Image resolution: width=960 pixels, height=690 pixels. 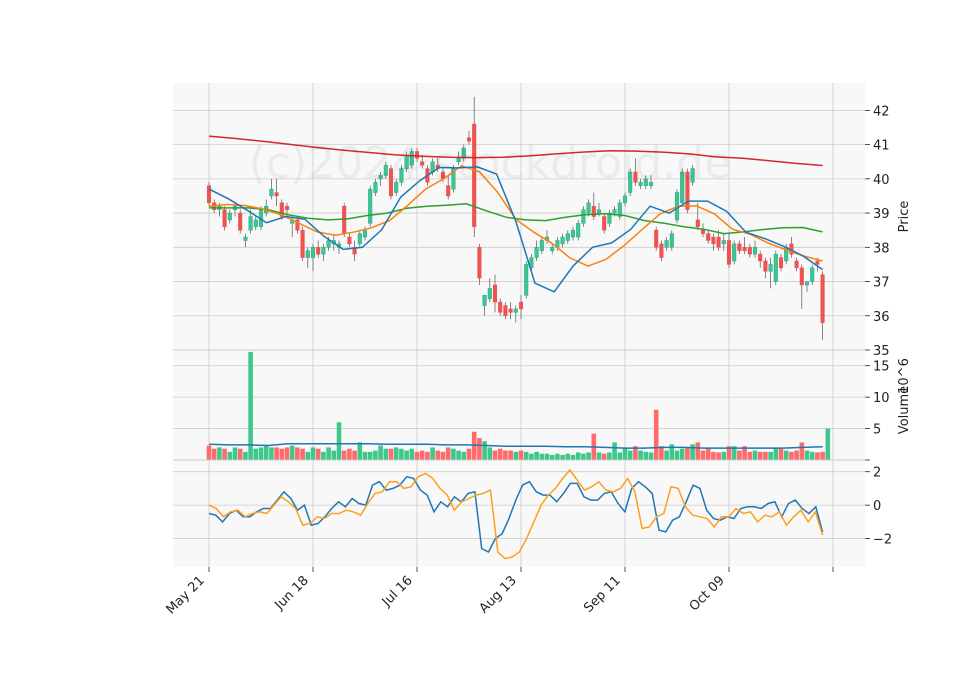 I want to click on price-y-tick-label: 39, so click(x=881, y=214).